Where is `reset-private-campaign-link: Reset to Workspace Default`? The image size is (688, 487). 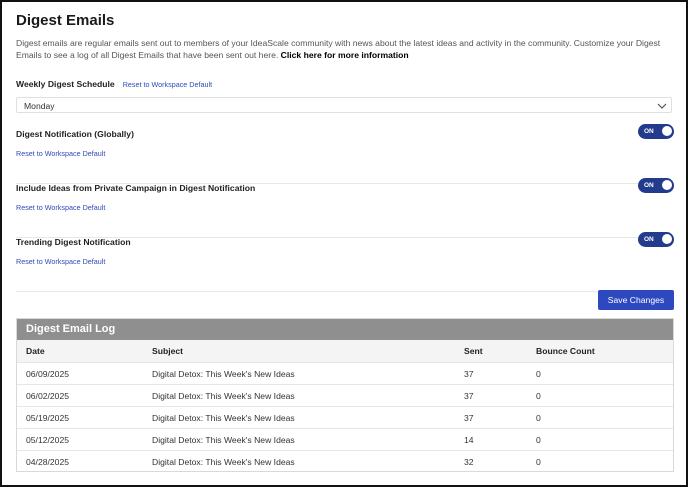 reset-private-campaign-link: Reset to Workspace Default is located at coordinates (60, 207).